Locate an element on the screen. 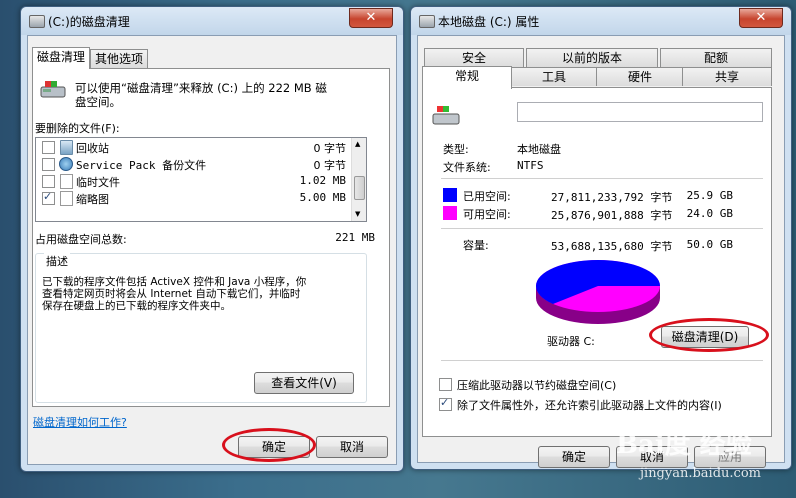  used-space-bytes: 27,811,233,792 字节 is located at coordinates (612, 197).